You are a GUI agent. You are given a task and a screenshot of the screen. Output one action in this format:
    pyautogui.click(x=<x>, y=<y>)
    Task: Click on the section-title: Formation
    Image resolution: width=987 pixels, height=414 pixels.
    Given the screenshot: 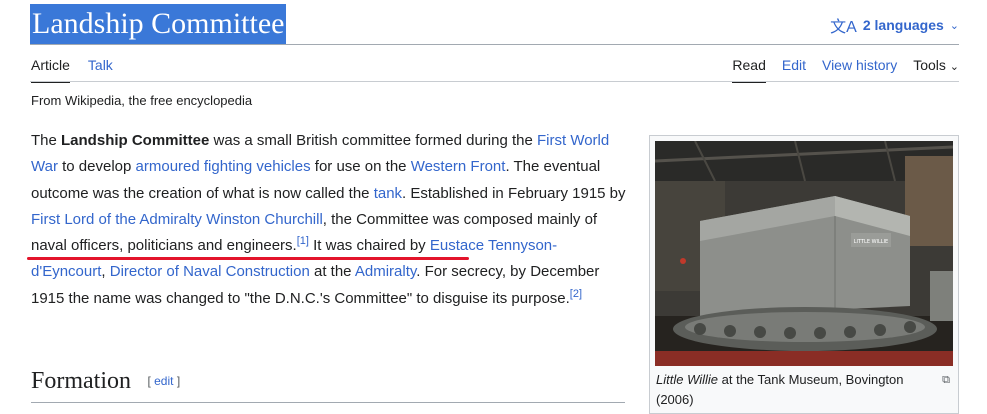 What is the action you would take?
    pyautogui.click(x=81, y=381)
    